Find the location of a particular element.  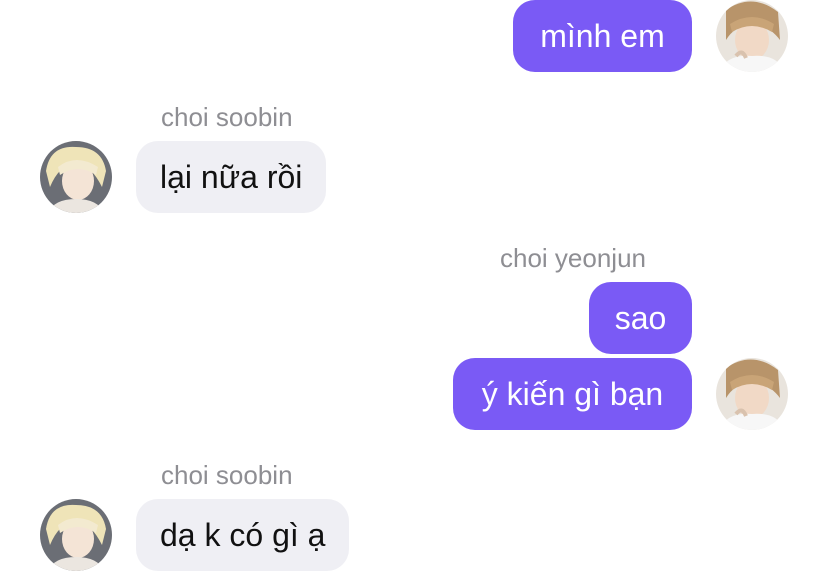

outgoing-message-bubble: mình em is located at coordinates (602, 36).